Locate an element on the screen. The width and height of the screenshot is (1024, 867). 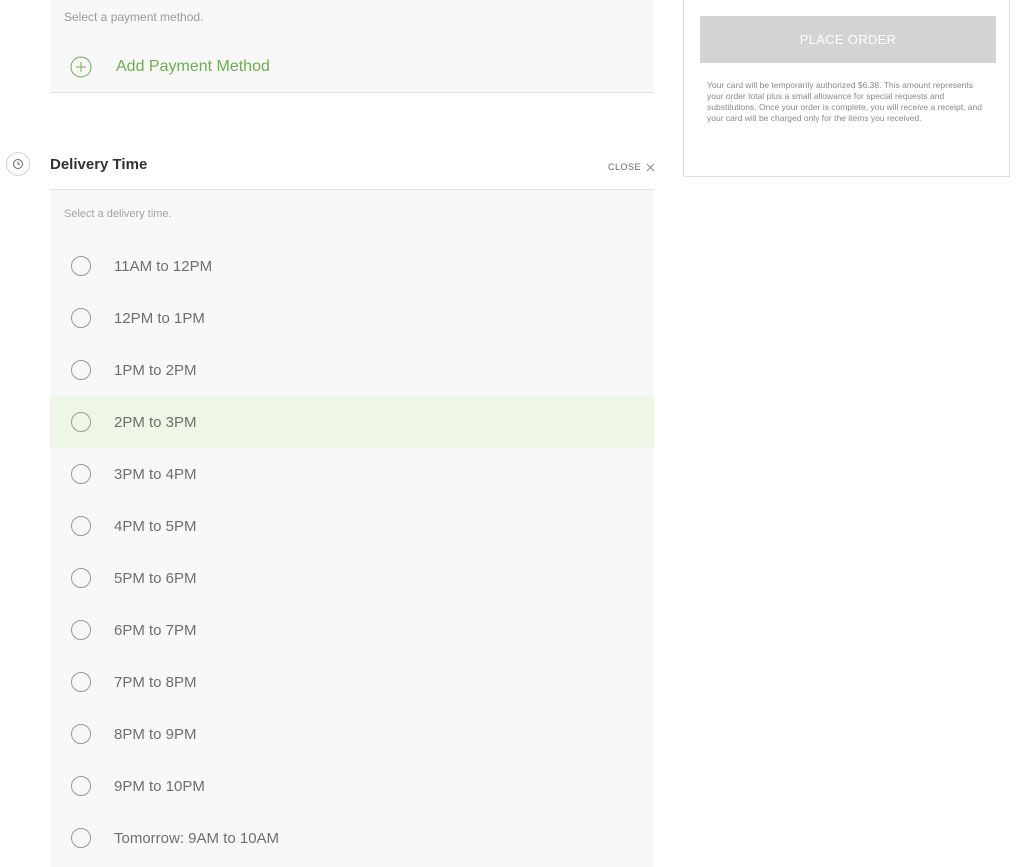
delivery-slot-option: 1PM to 2PM is located at coordinates (352, 370).